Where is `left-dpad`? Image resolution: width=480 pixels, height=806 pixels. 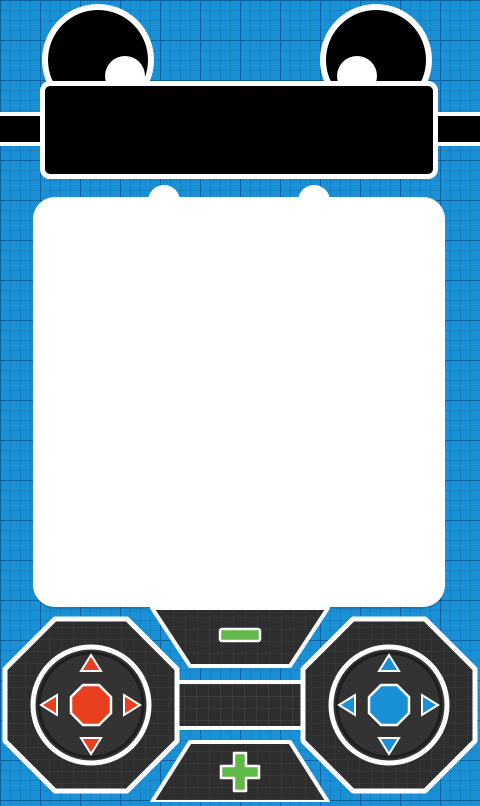
left-dpad is located at coordinates (91, 705).